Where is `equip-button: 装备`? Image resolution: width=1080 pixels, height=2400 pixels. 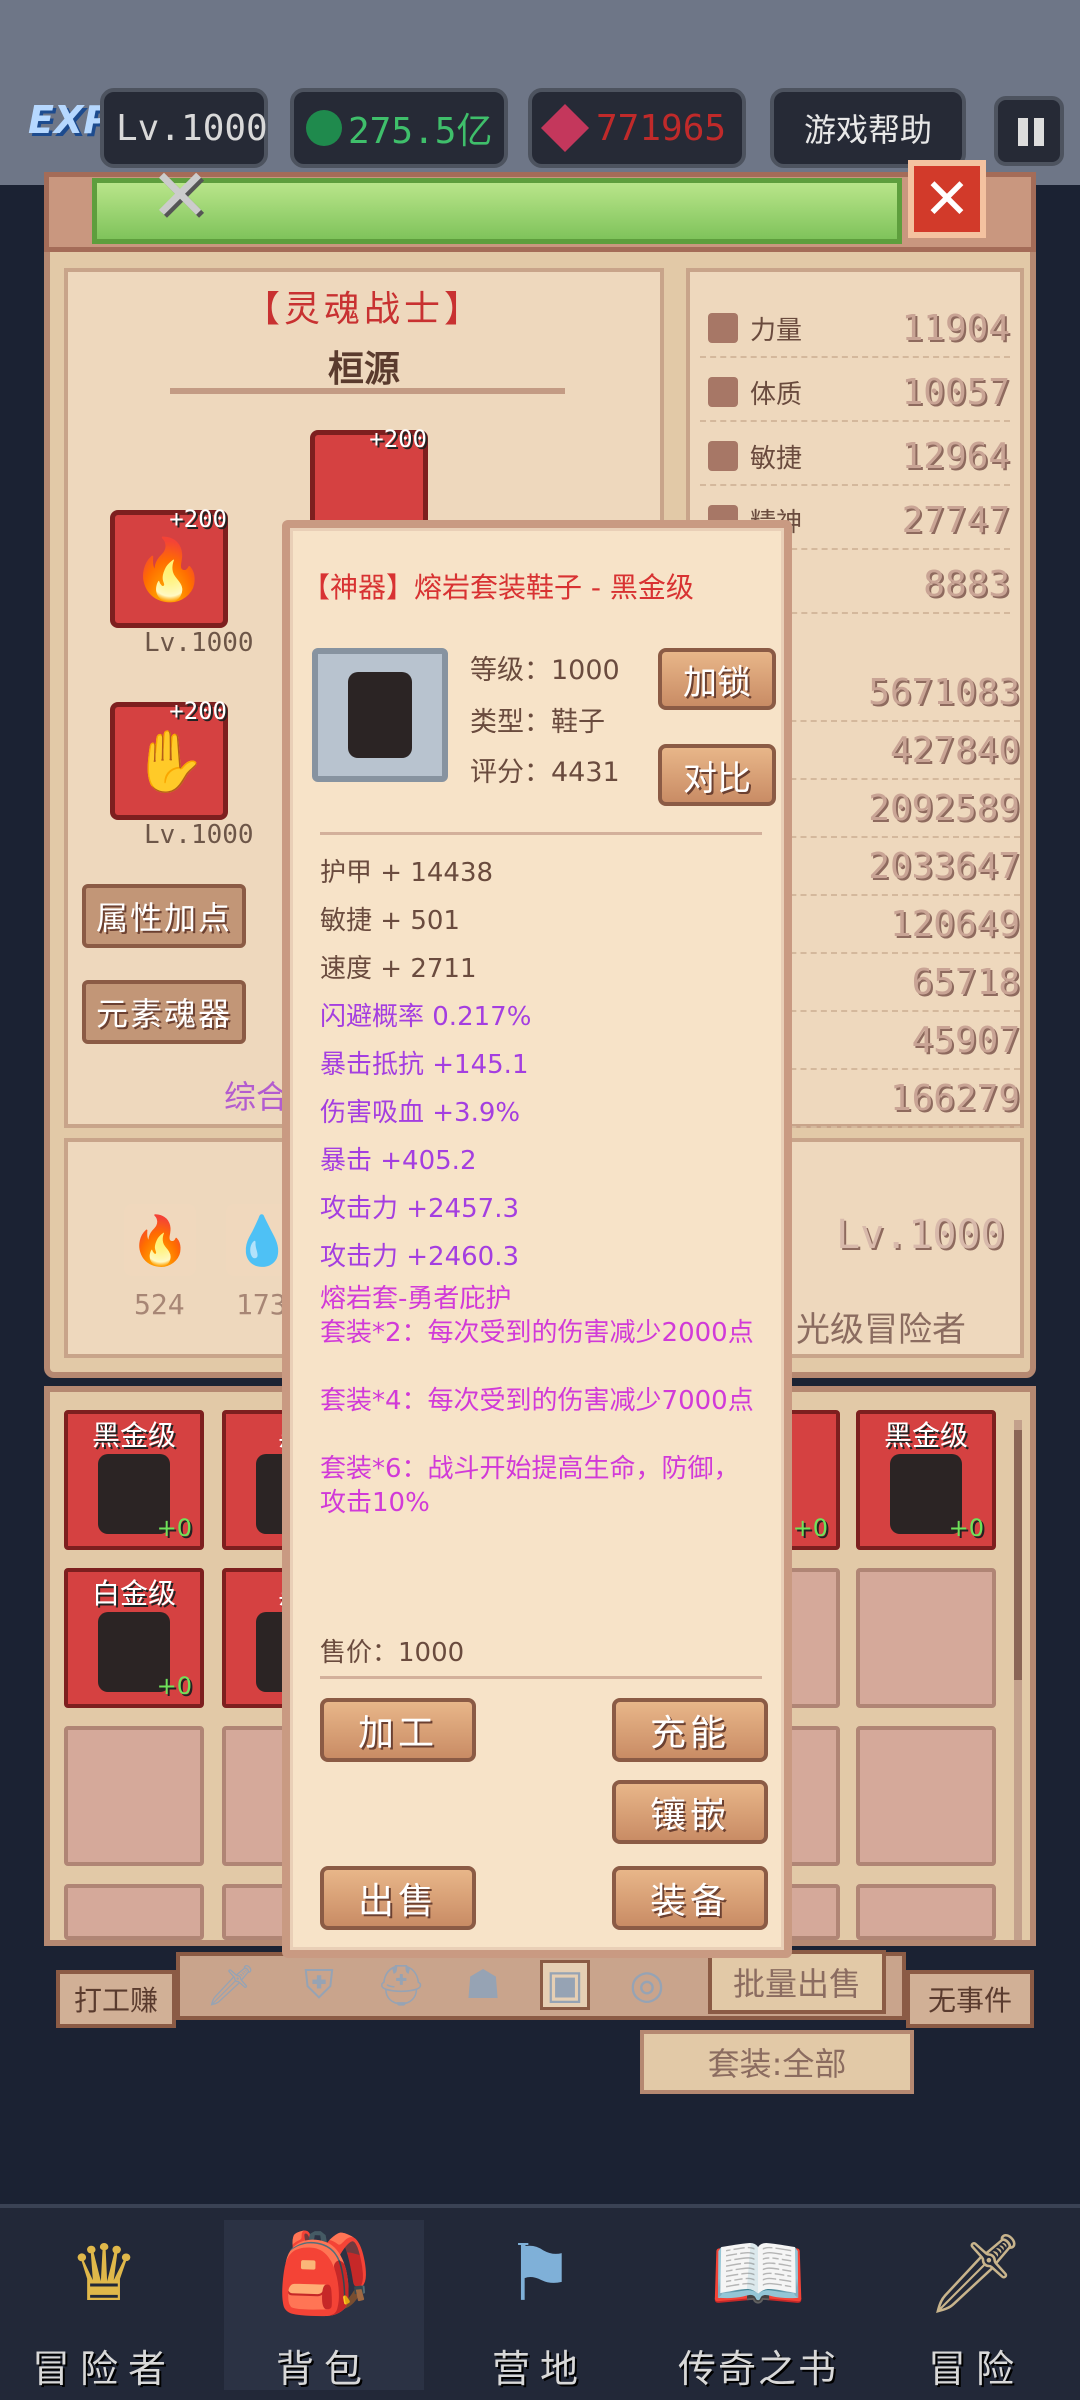 equip-button: 装备 is located at coordinates (690, 1898).